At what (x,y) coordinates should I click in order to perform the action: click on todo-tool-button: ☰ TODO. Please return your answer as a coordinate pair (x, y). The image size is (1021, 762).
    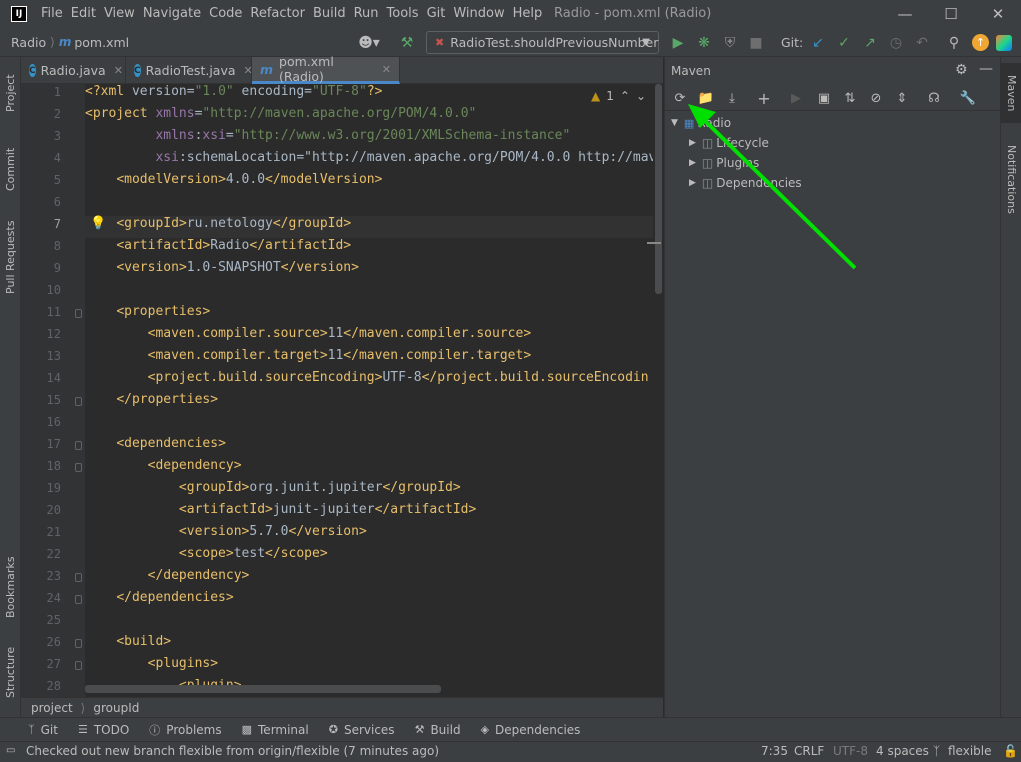
    Looking at the image, I should click on (103, 730).